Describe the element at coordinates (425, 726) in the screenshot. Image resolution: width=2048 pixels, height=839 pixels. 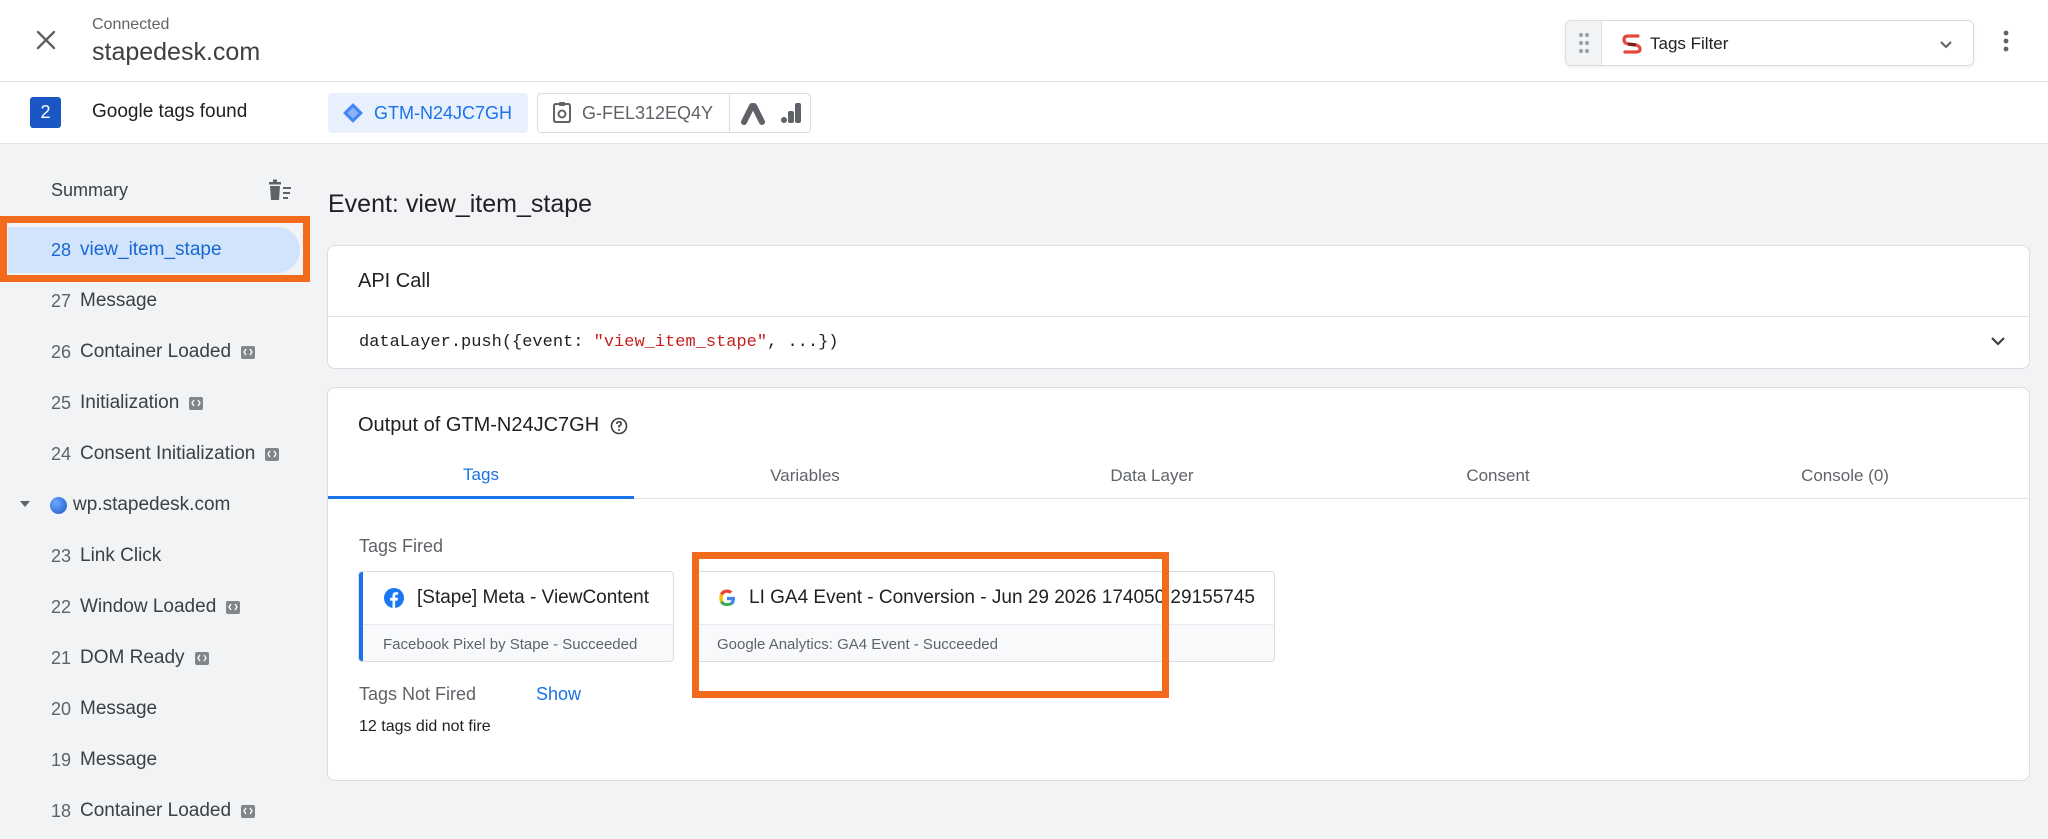
I see `not-fired-count: 12 tags did not fire` at that location.